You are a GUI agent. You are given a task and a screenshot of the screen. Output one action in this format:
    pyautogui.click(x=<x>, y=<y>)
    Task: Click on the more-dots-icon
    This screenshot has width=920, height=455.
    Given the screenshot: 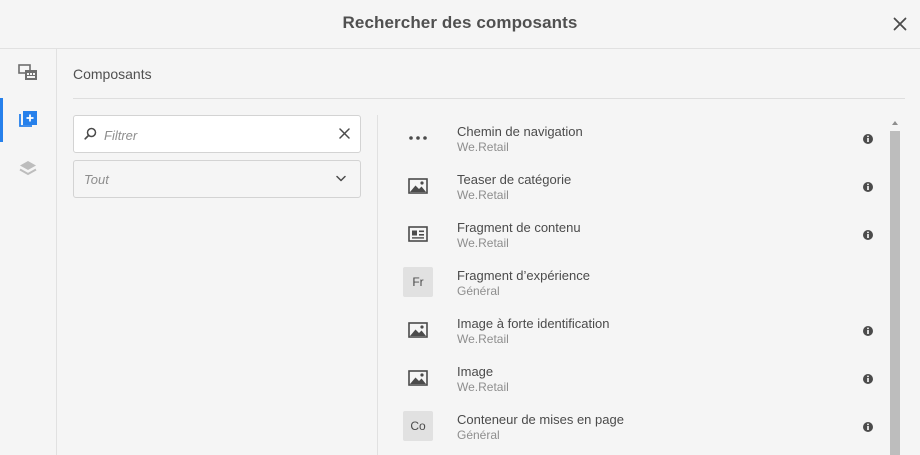 What is the action you would take?
    pyautogui.click(x=418, y=138)
    